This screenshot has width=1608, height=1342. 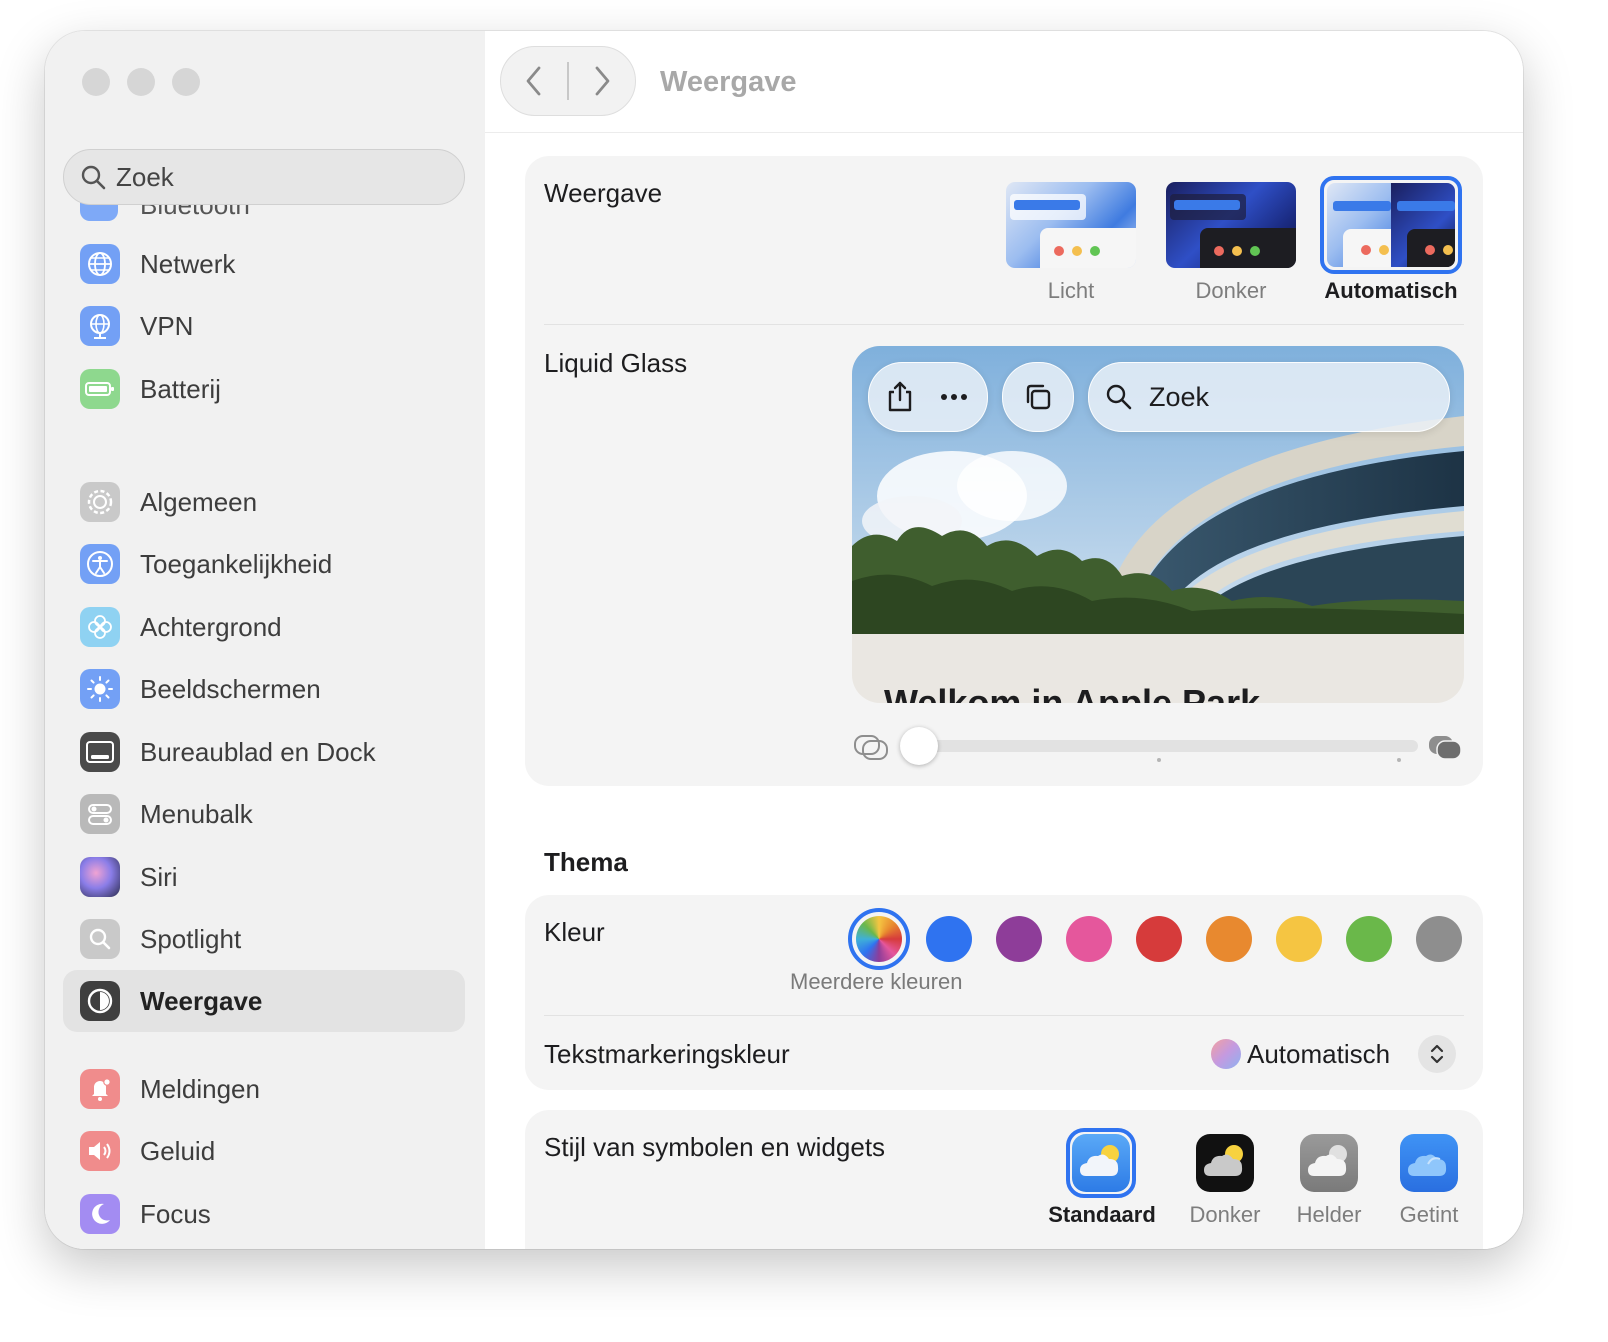 I want to click on search-field: Zoek, so click(x=264, y=177).